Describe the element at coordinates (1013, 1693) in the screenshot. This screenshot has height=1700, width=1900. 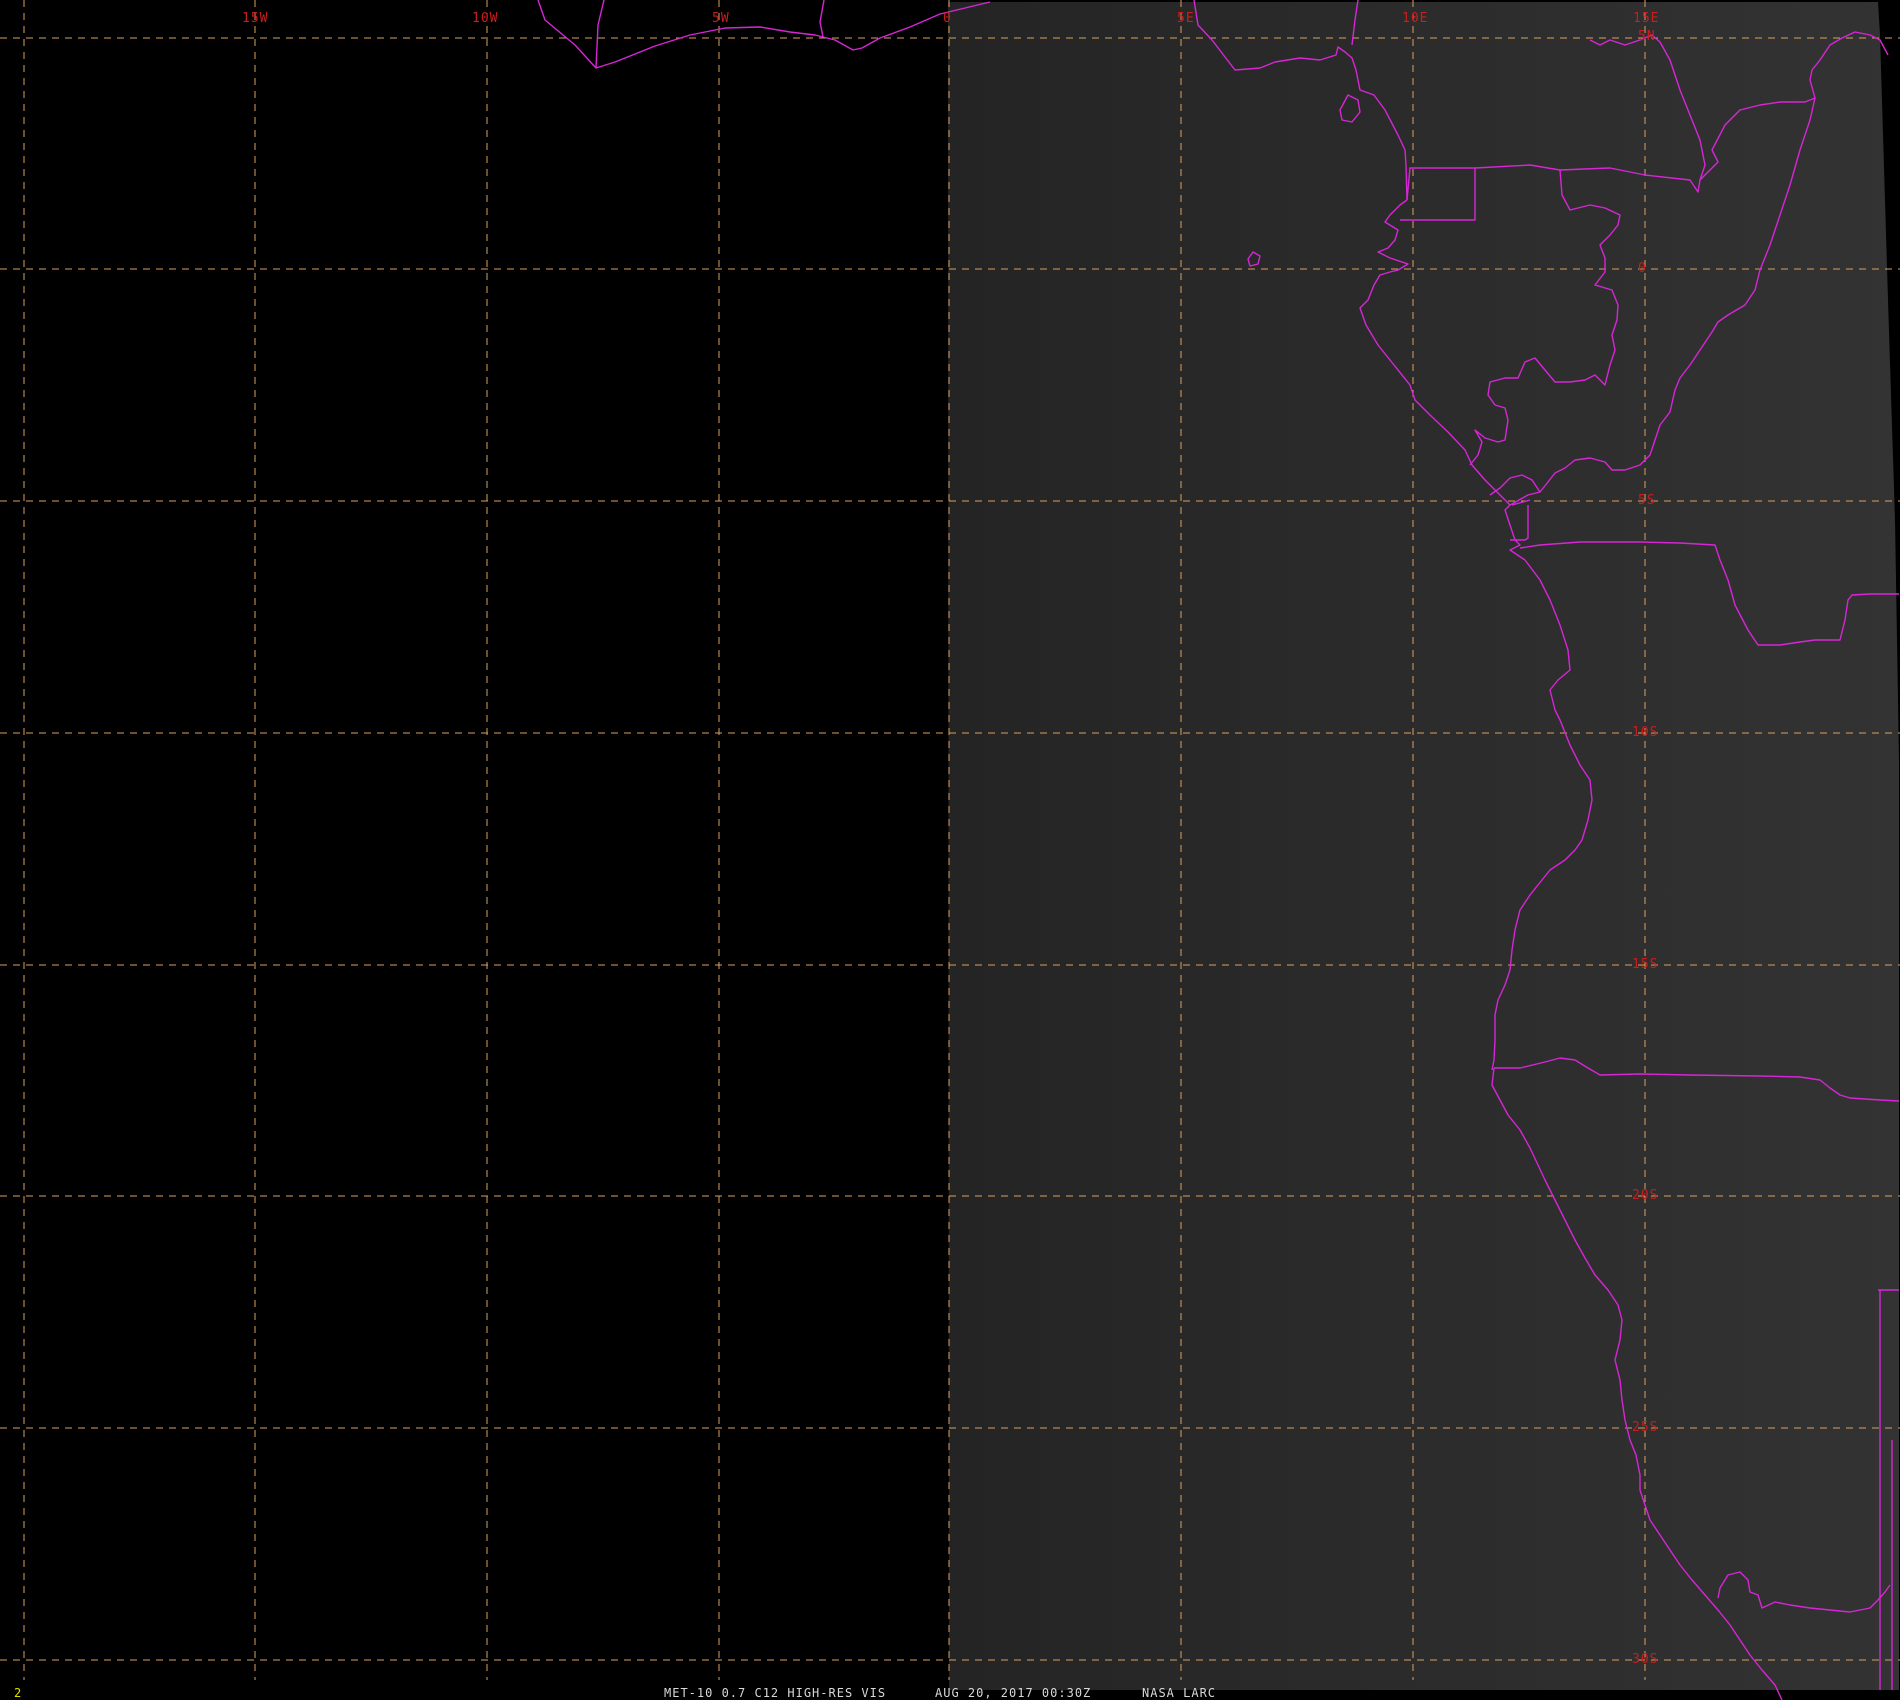
I see `image-datetime: AUG 20, 2017 00:30Z` at that location.